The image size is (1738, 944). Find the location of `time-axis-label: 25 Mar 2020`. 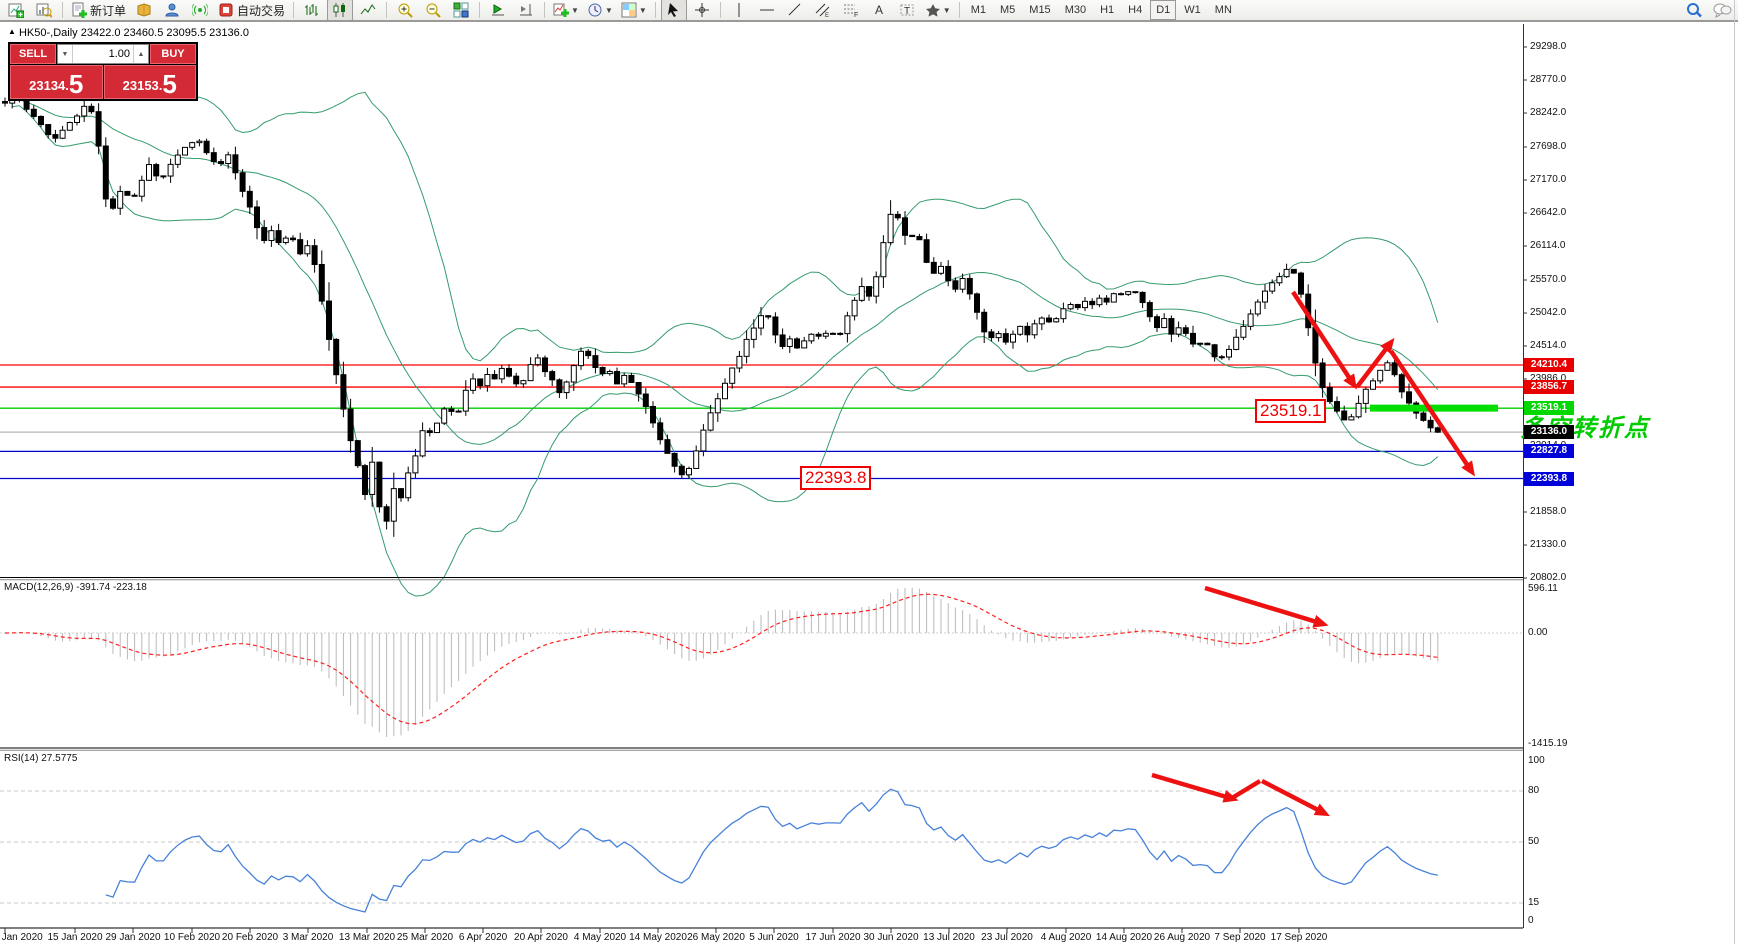

time-axis-label: 25 Mar 2020 is located at coordinates (425, 937).